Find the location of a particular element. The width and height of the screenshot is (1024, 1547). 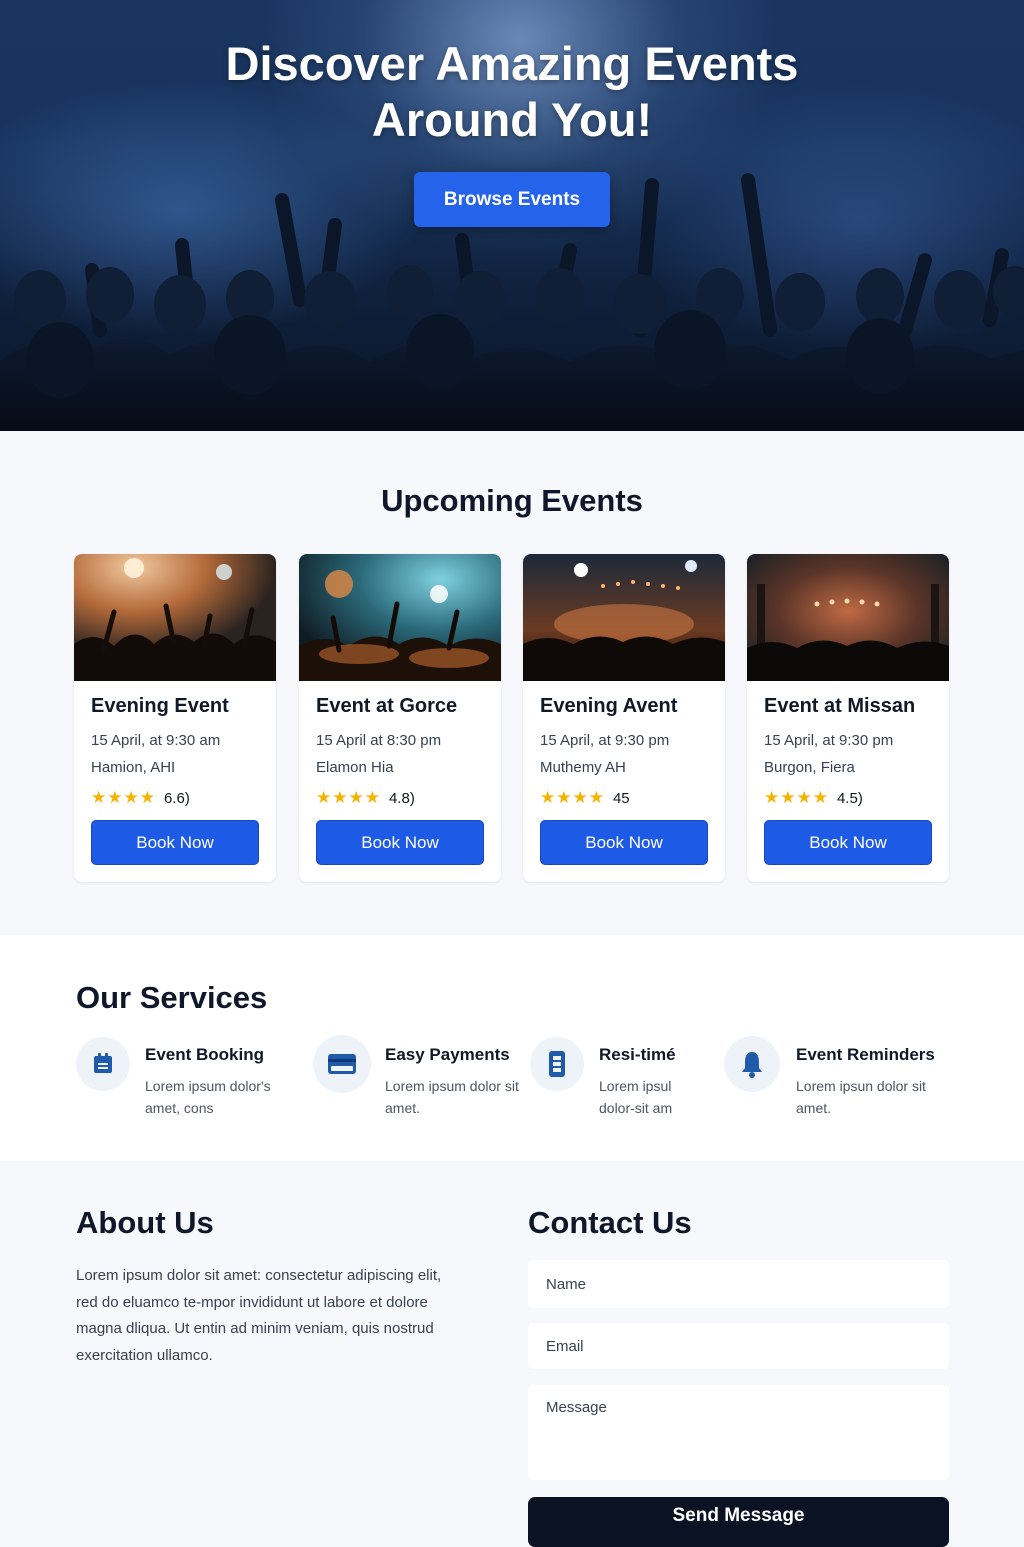

event-rating: ★★★★ 45 is located at coordinates (585, 798).